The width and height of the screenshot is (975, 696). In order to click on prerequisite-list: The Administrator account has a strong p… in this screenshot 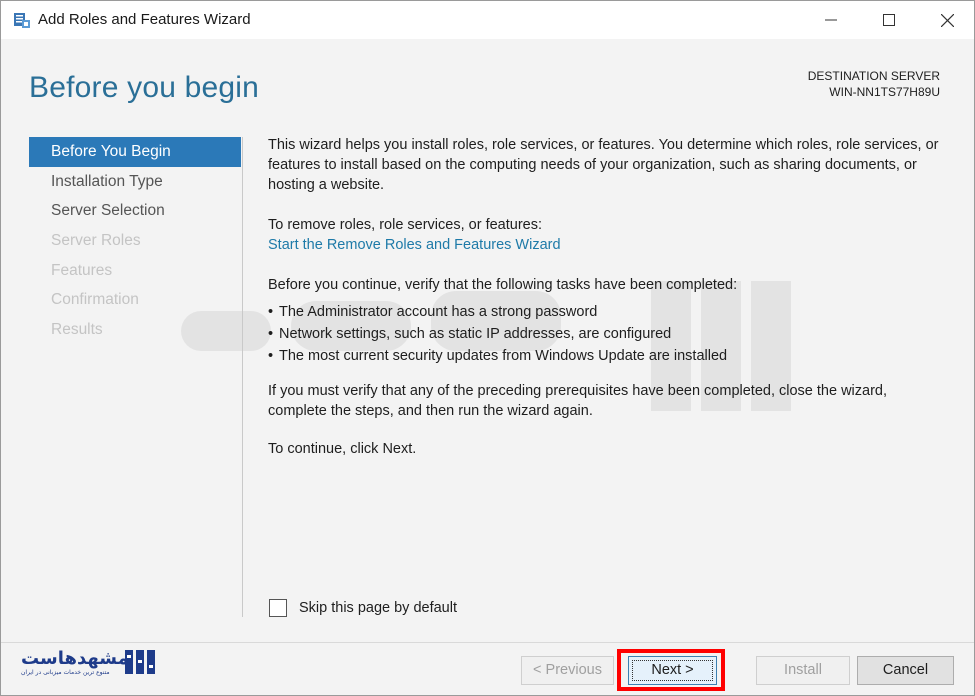, I will do `click(608, 334)`.